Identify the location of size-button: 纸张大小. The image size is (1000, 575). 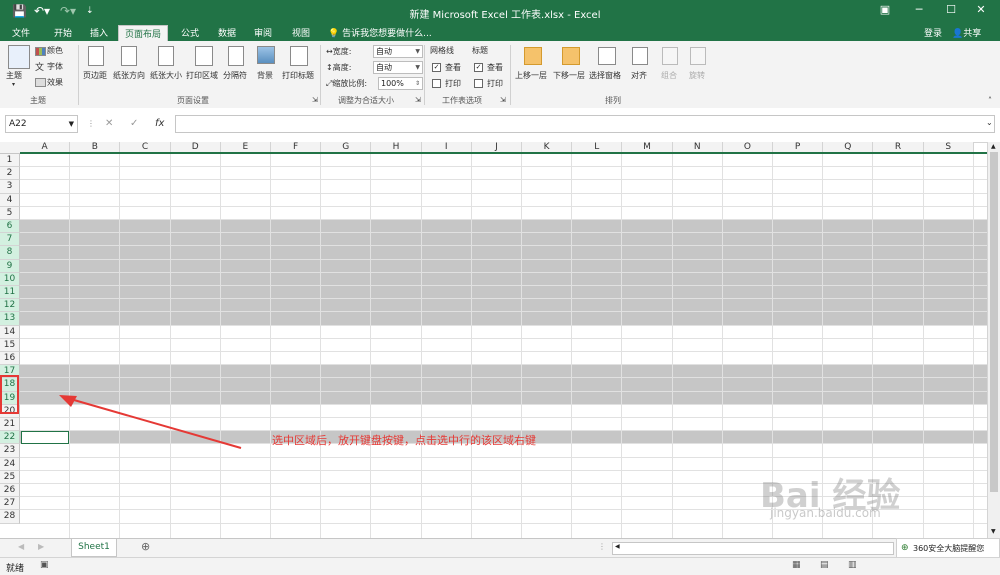
(166, 75).